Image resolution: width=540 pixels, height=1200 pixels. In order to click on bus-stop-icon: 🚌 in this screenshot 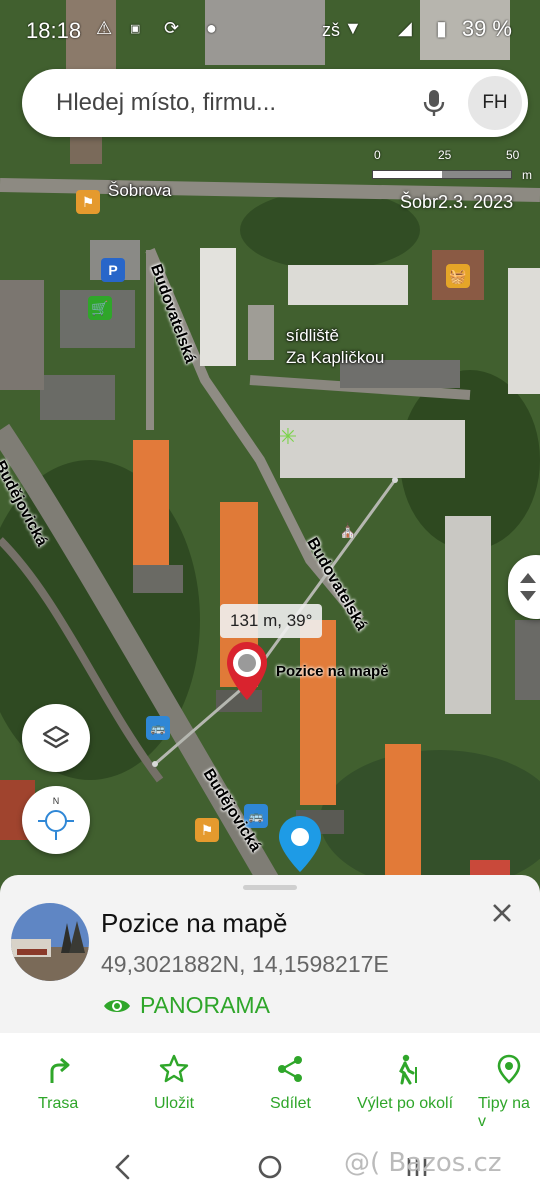, I will do `click(158, 728)`.